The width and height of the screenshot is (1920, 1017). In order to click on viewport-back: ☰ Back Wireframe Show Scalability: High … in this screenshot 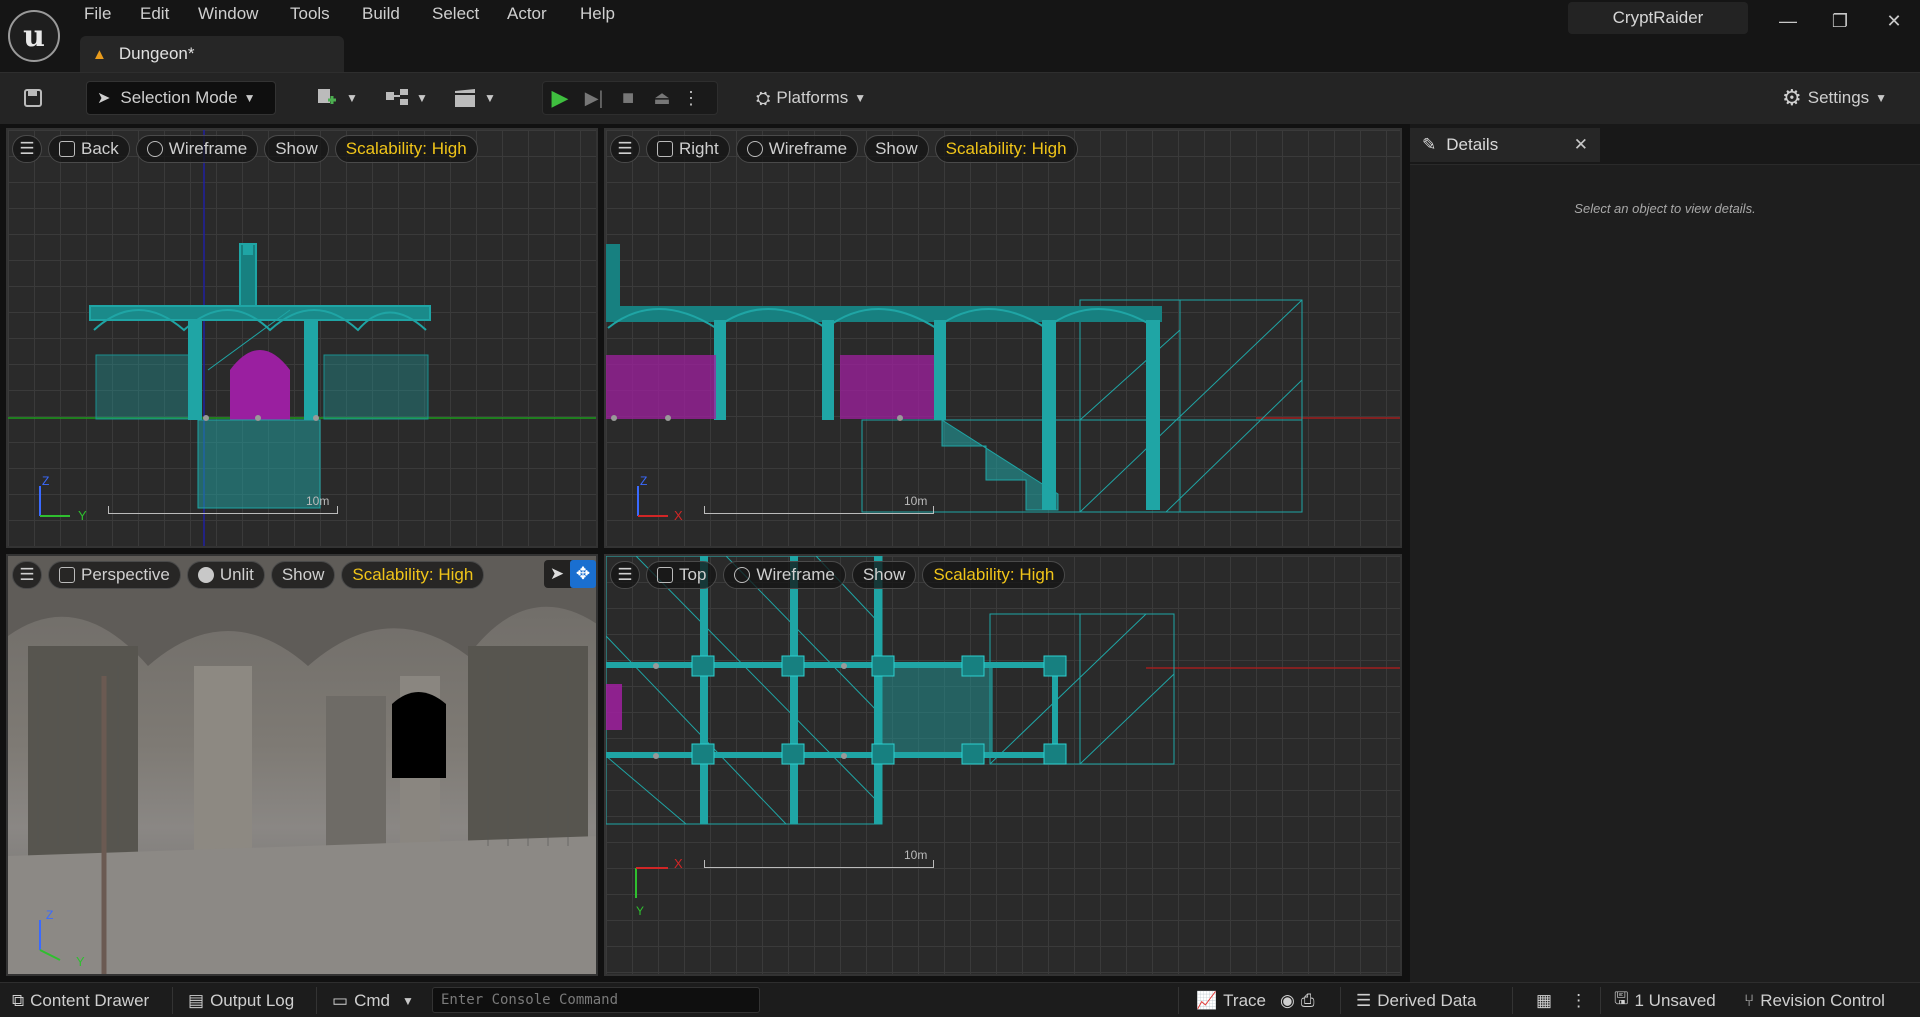, I will do `click(302, 338)`.